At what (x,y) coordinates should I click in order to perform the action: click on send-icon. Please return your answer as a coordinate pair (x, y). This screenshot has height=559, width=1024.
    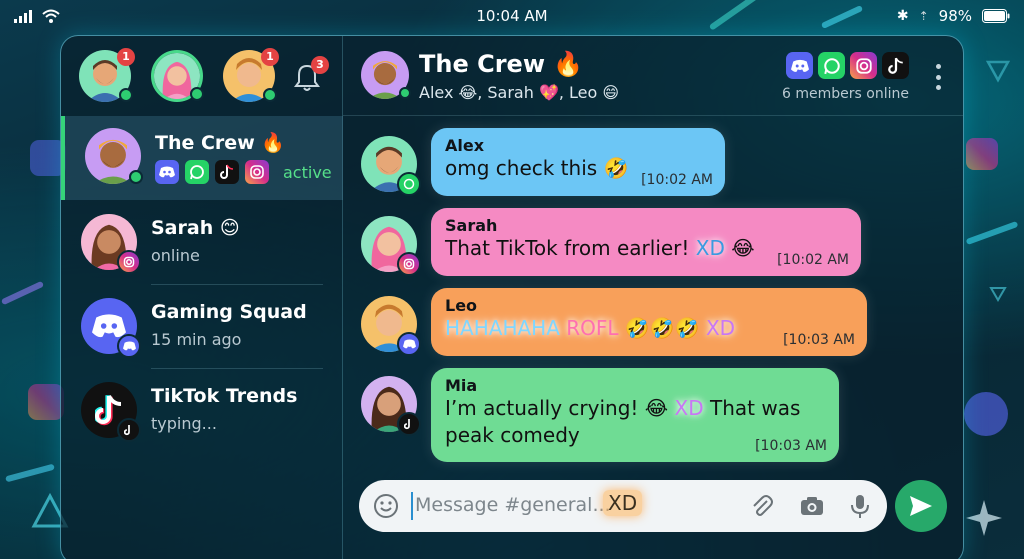
    Looking at the image, I should click on (921, 506).